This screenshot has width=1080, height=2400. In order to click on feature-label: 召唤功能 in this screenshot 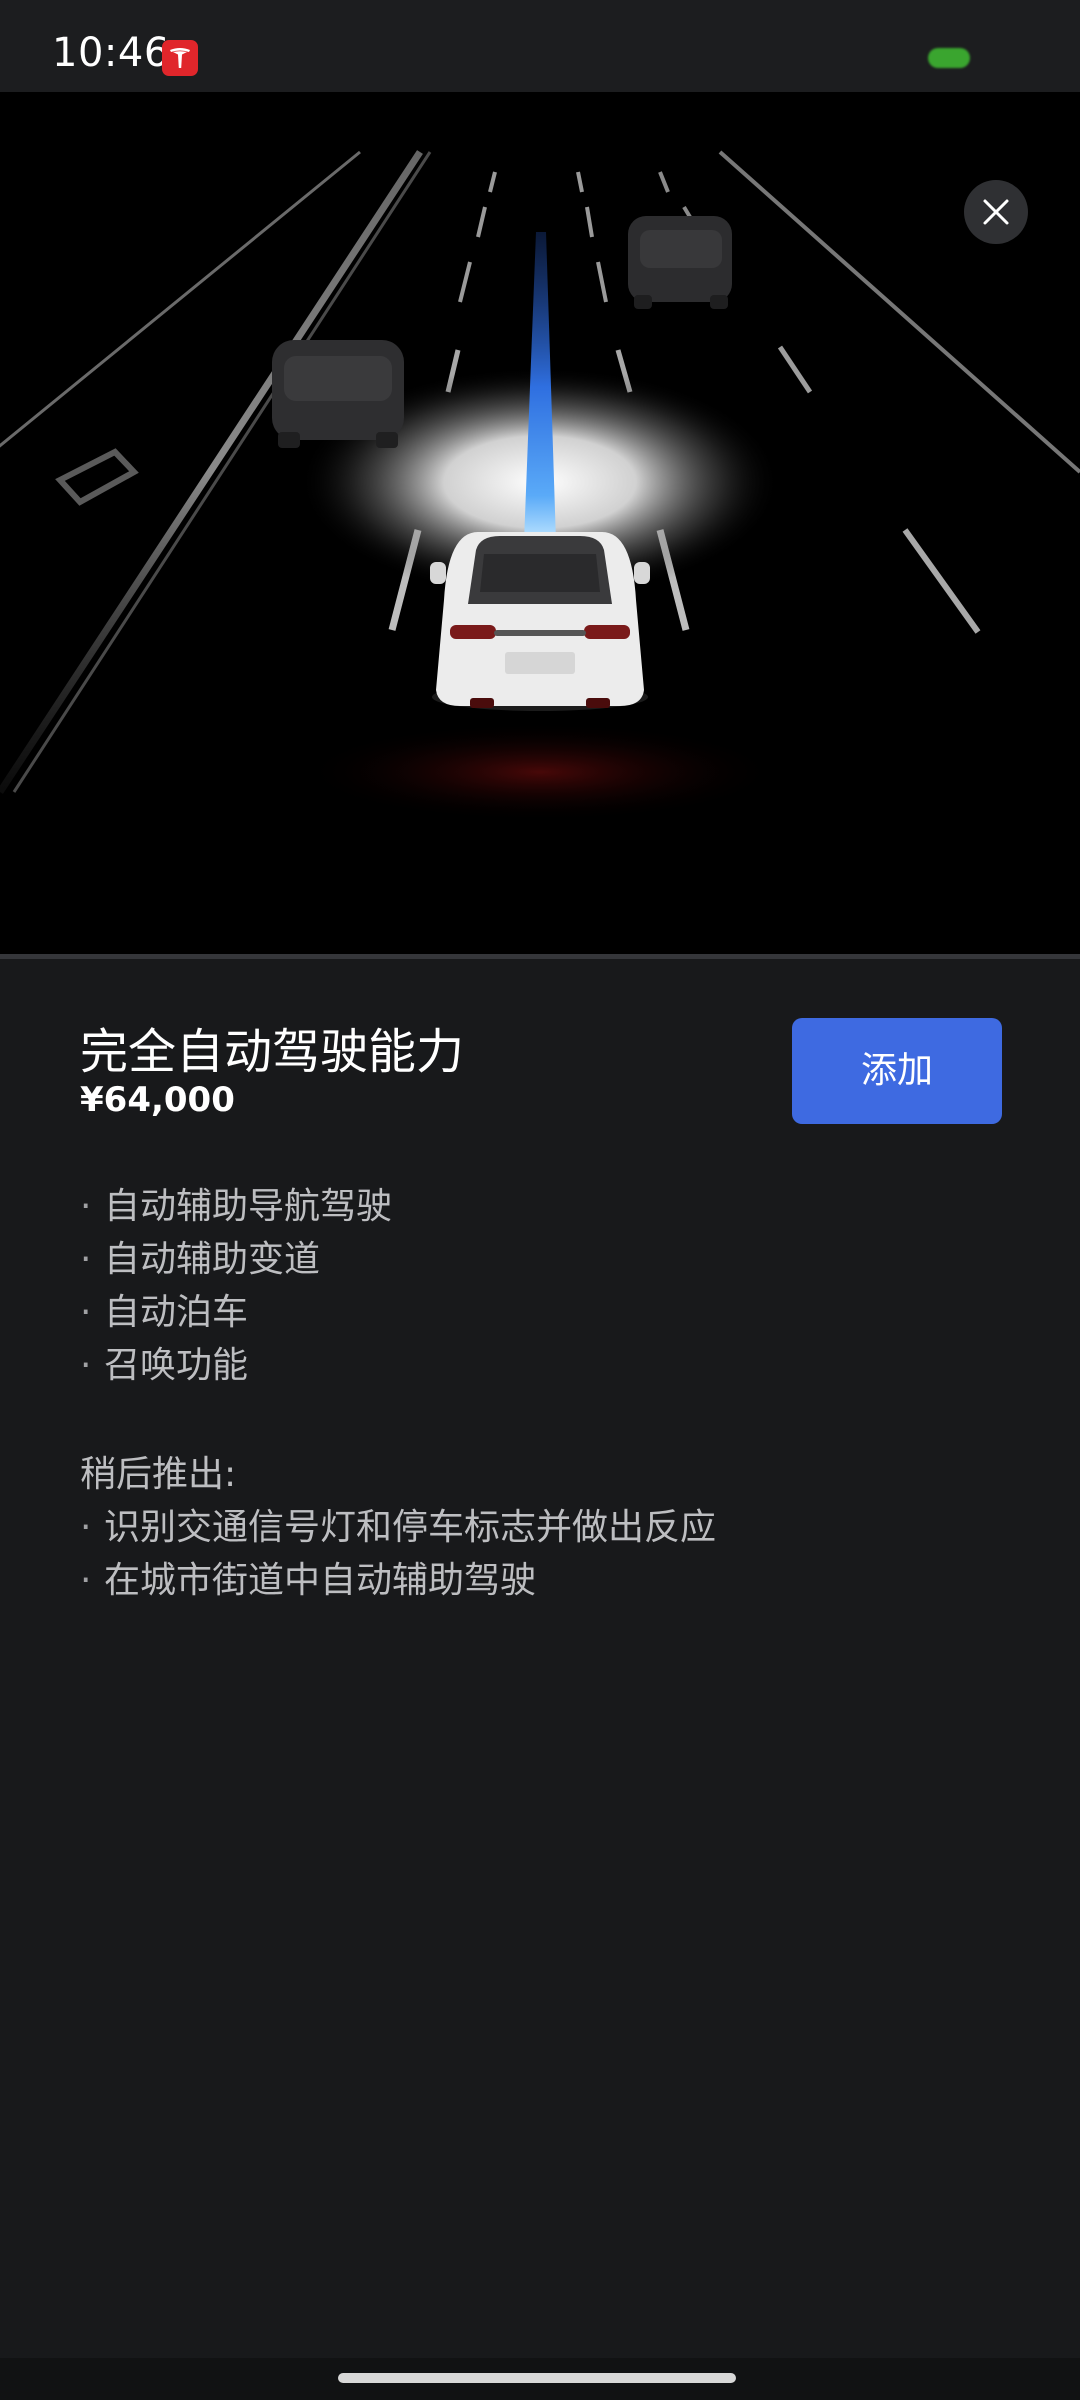, I will do `click(176, 1365)`.